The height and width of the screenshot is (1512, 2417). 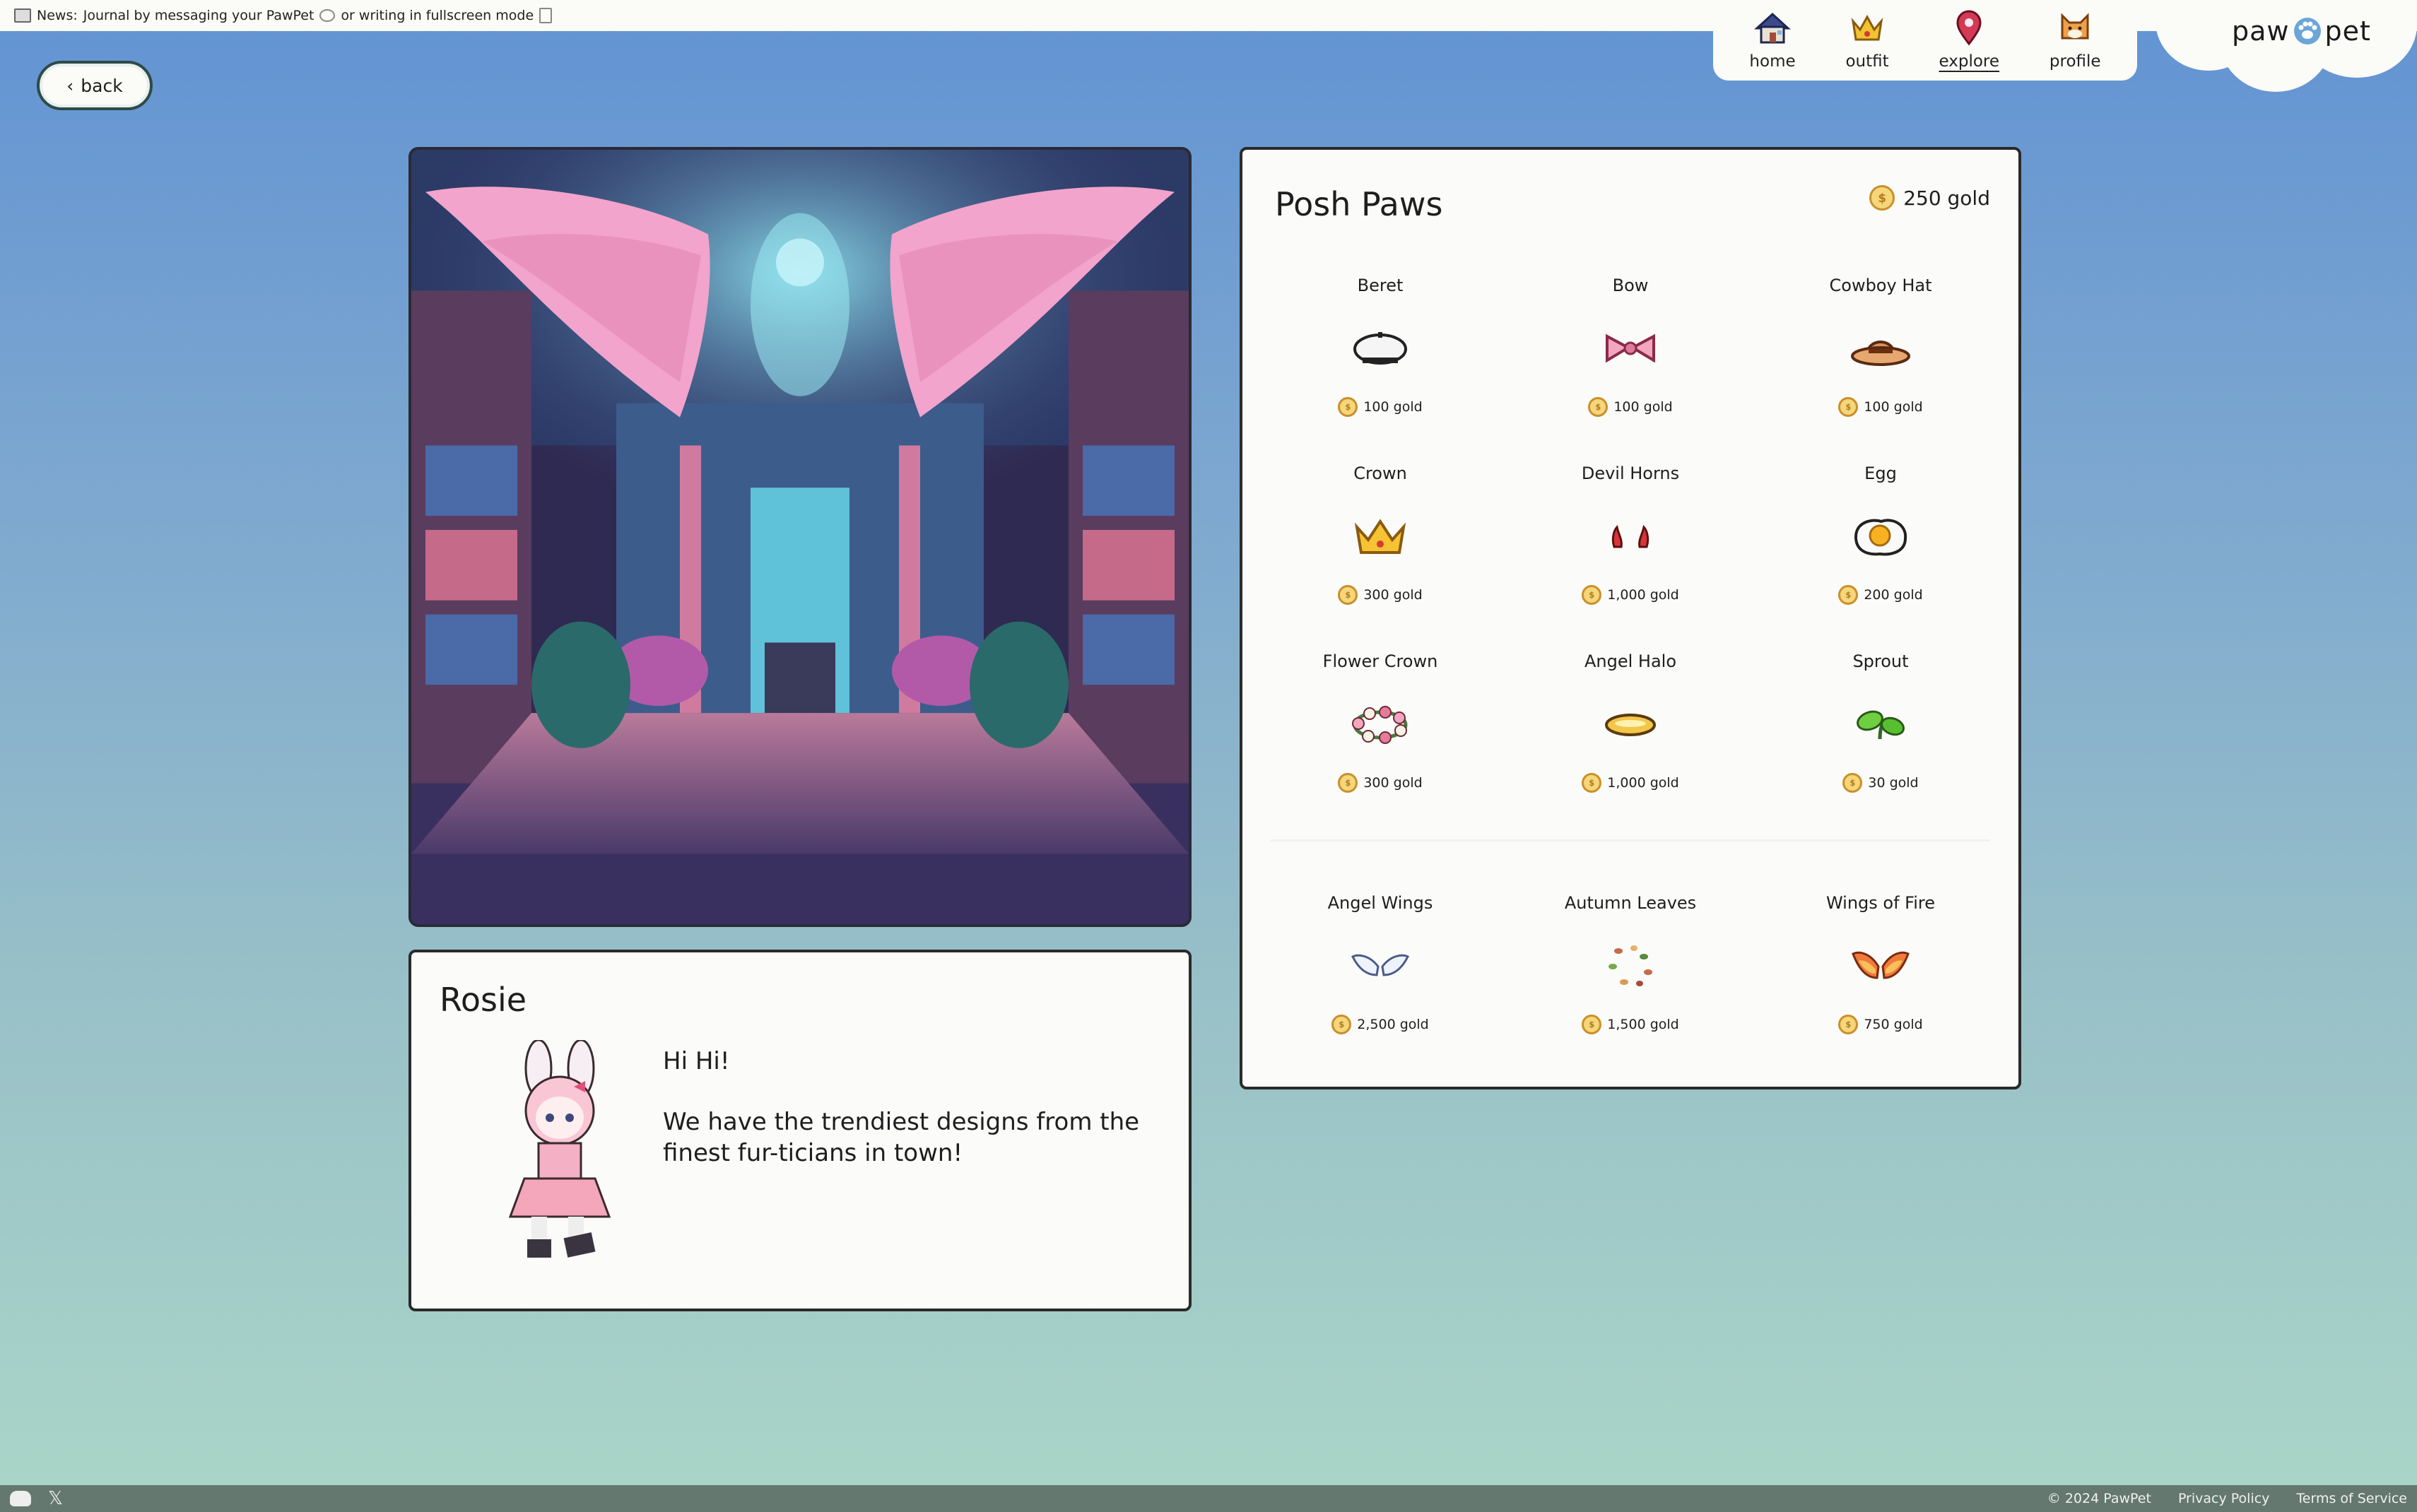 I want to click on item-name: Beret, so click(x=1380, y=285).